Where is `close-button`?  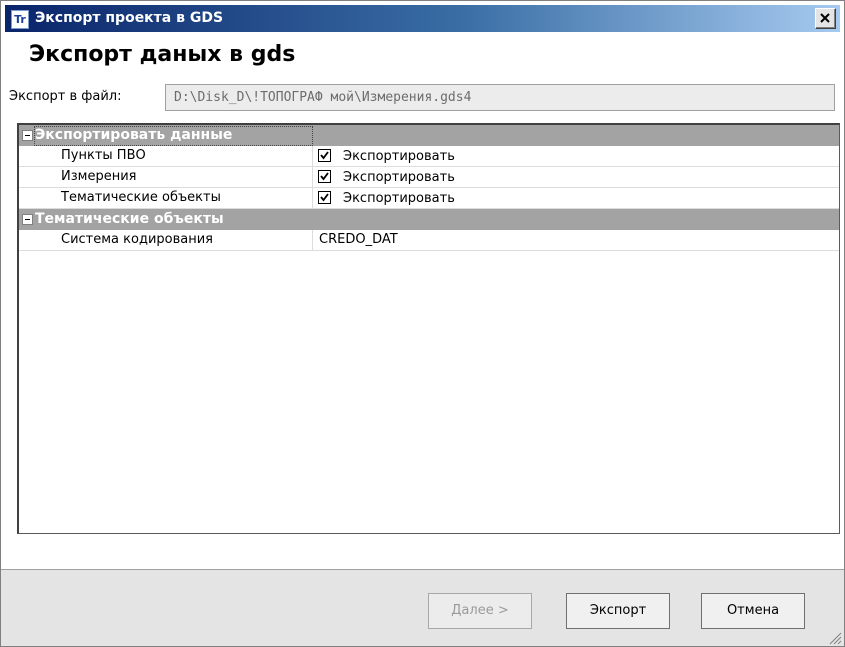
close-button is located at coordinates (825, 18).